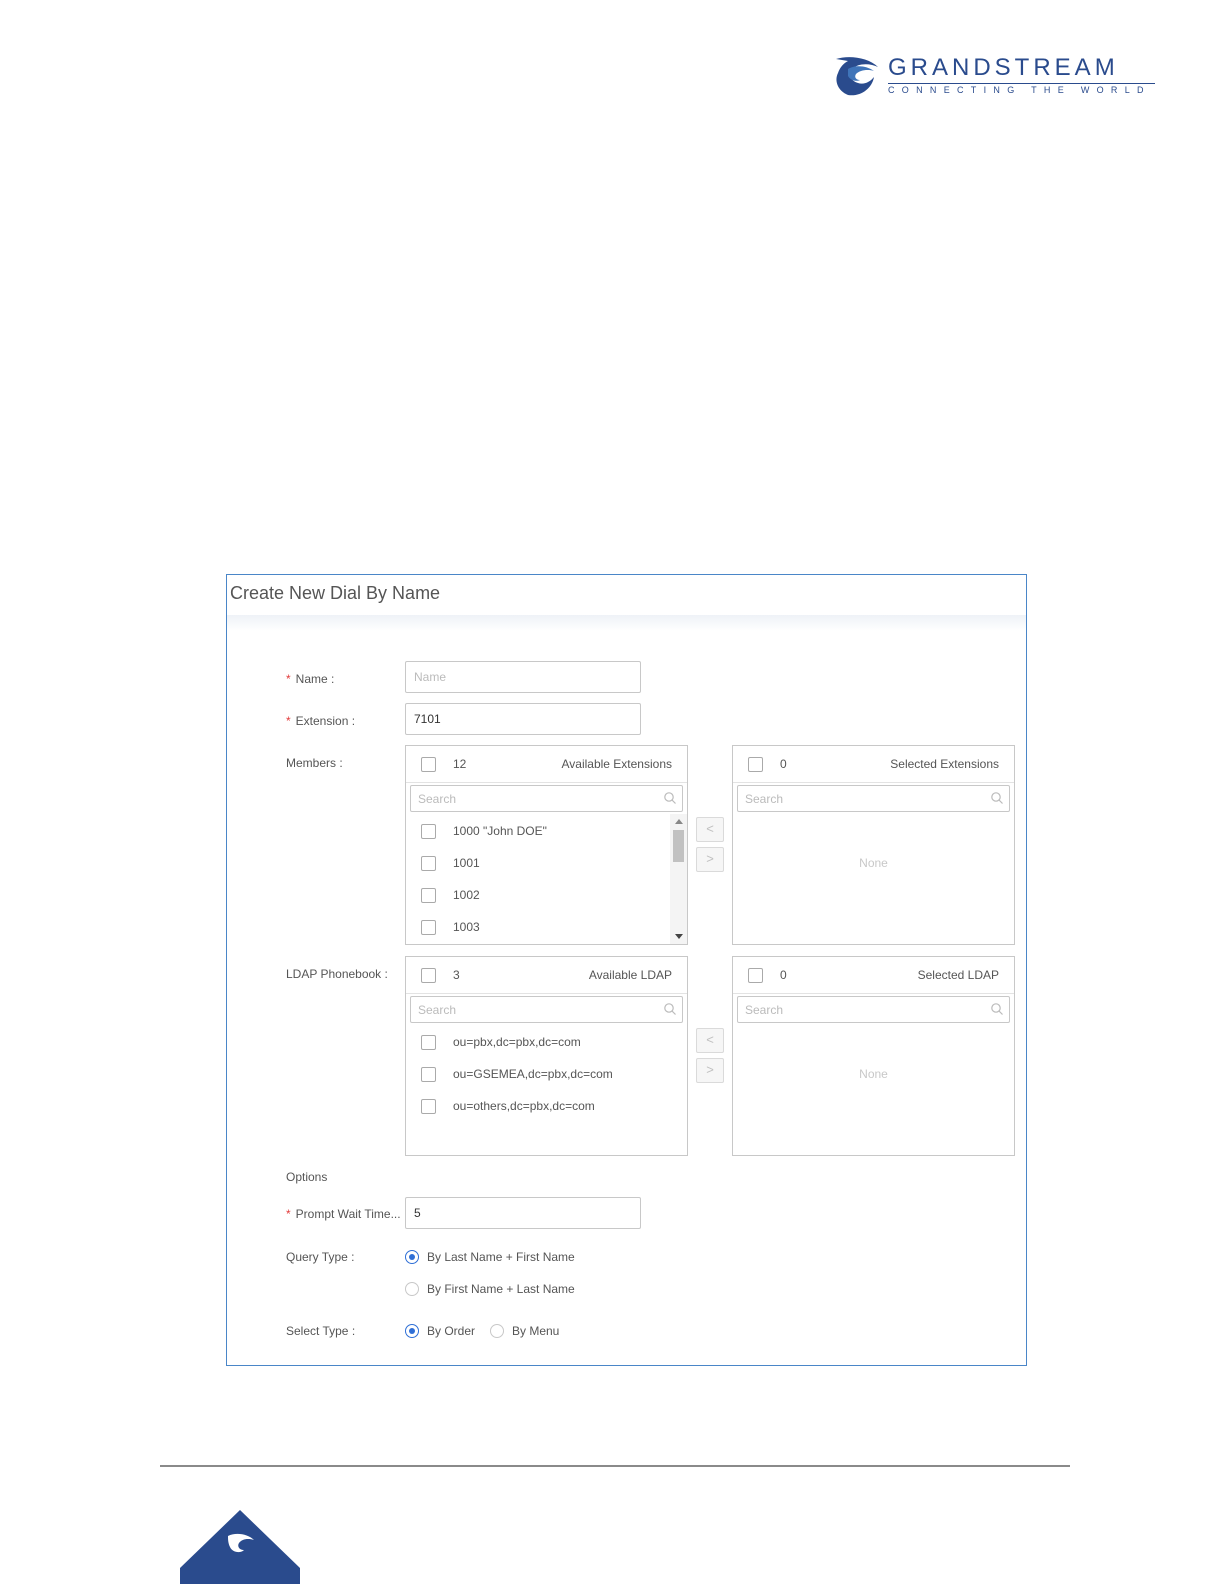  Describe the element at coordinates (615, 1466) in the screenshot. I see `footer-rule` at that location.